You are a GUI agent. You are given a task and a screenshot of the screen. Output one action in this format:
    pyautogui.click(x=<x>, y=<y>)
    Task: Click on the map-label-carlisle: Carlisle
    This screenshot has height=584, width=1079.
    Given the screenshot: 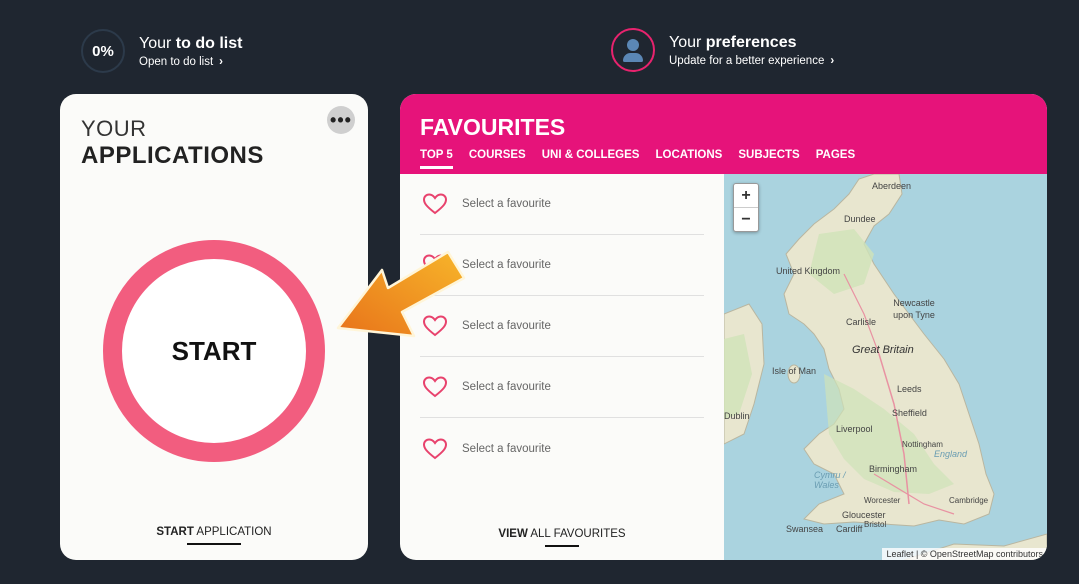 What is the action you would take?
    pyautogui.click(x=861, y=322)
    